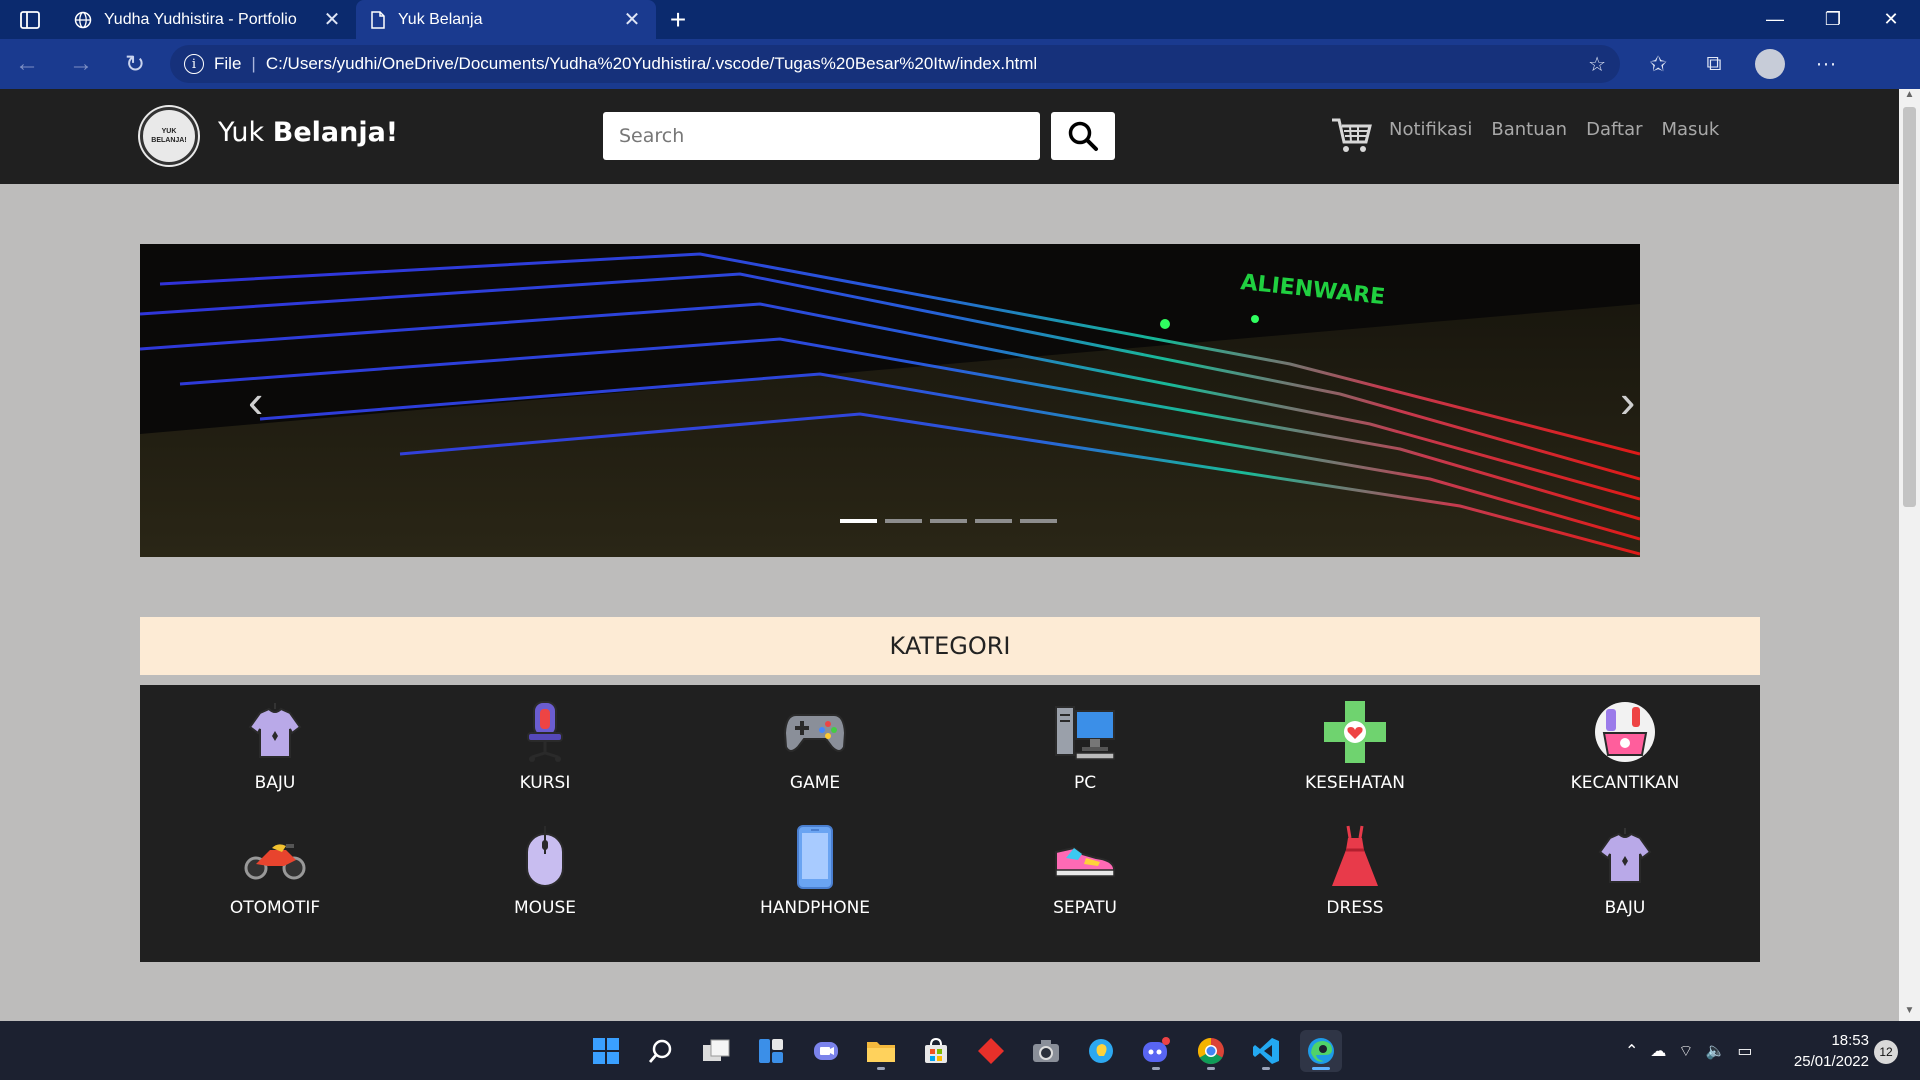  Describe the element at coordinates (1886, 1052) in the screenshot. I see `notification-badge: 12` at that location.